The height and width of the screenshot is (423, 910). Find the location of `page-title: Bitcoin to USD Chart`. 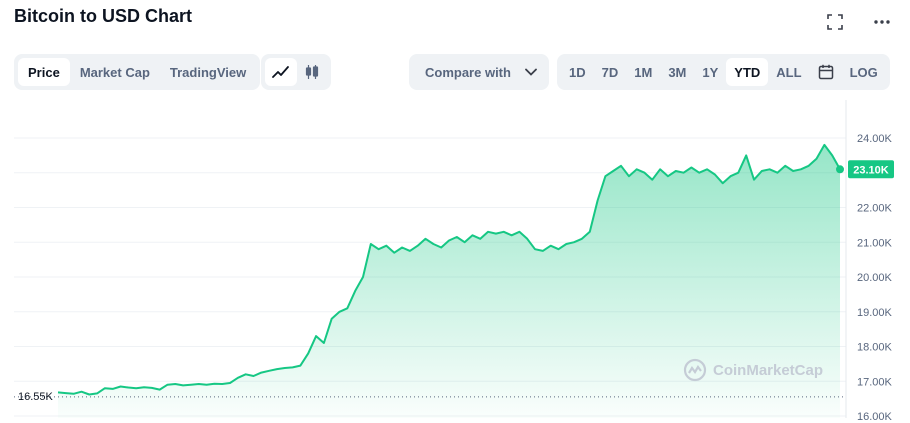

page-title: Bitcoin to USD Chart is located at coordinates (103, 16).